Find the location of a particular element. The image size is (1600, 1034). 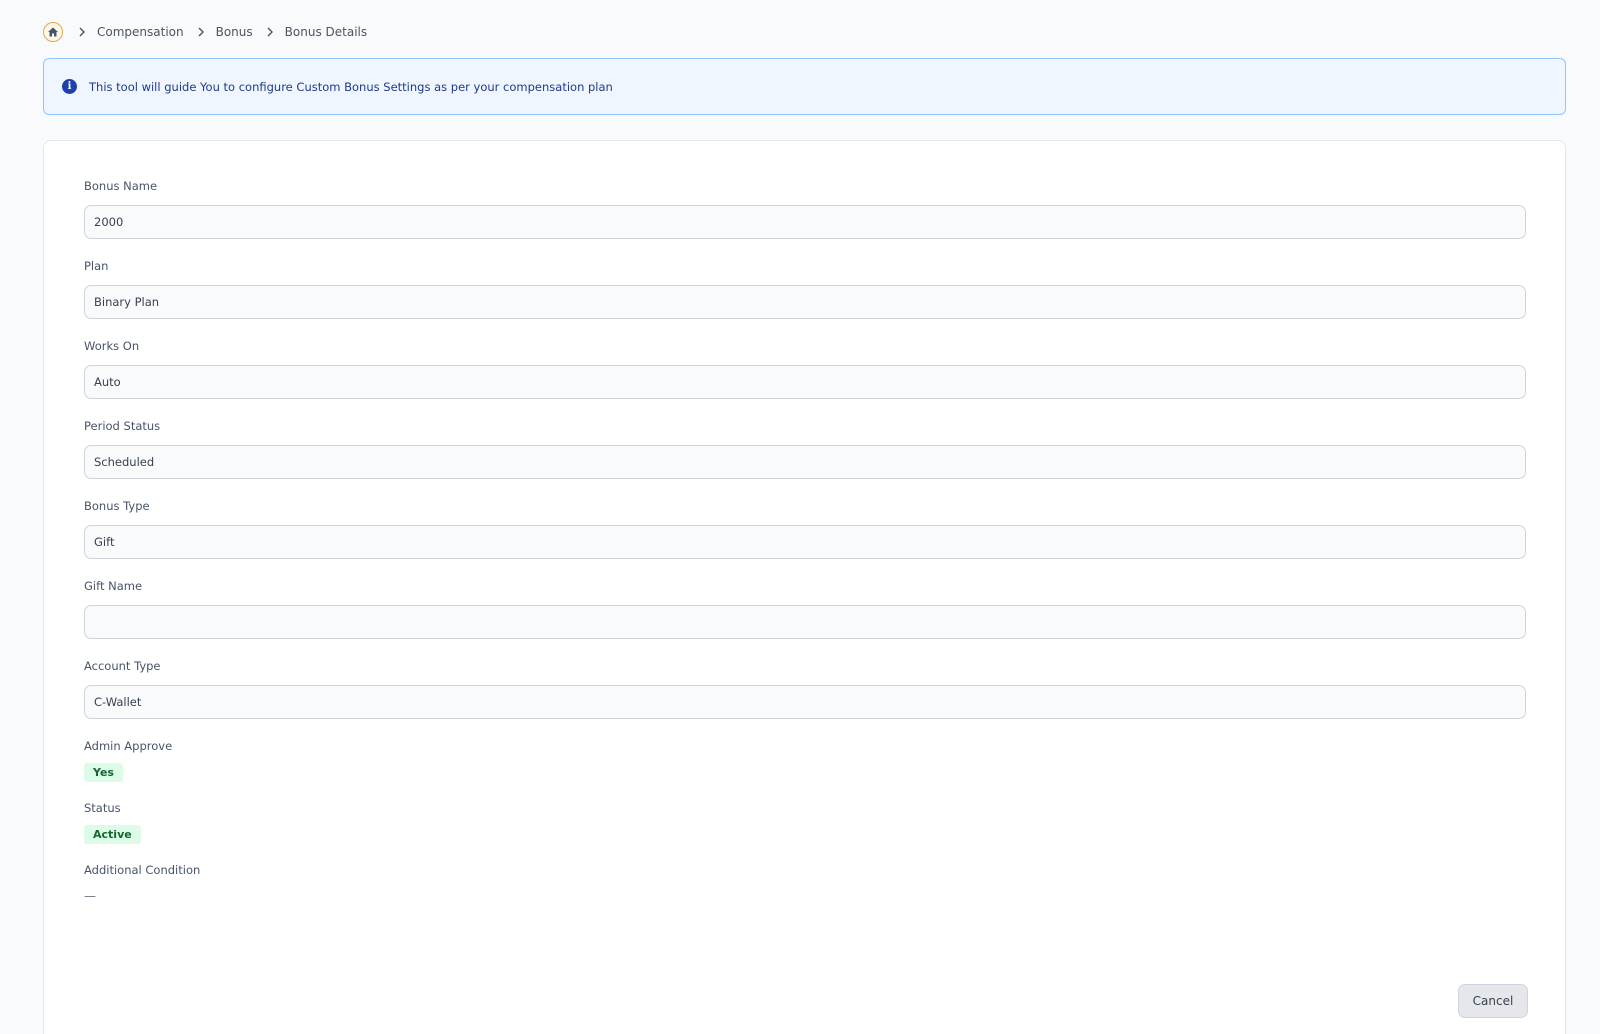

bonus-type-label: Bonus Type is located at coordinates (117, 506).